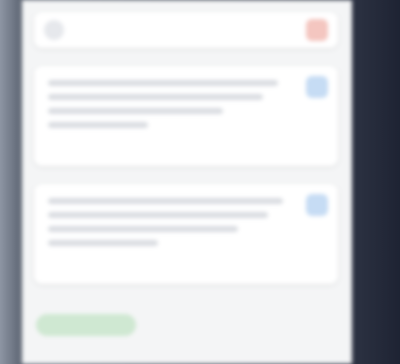  What do you see at coordinates (186, 30) in the screenshot?
I see `header-card` at bounding box center [186, 30].